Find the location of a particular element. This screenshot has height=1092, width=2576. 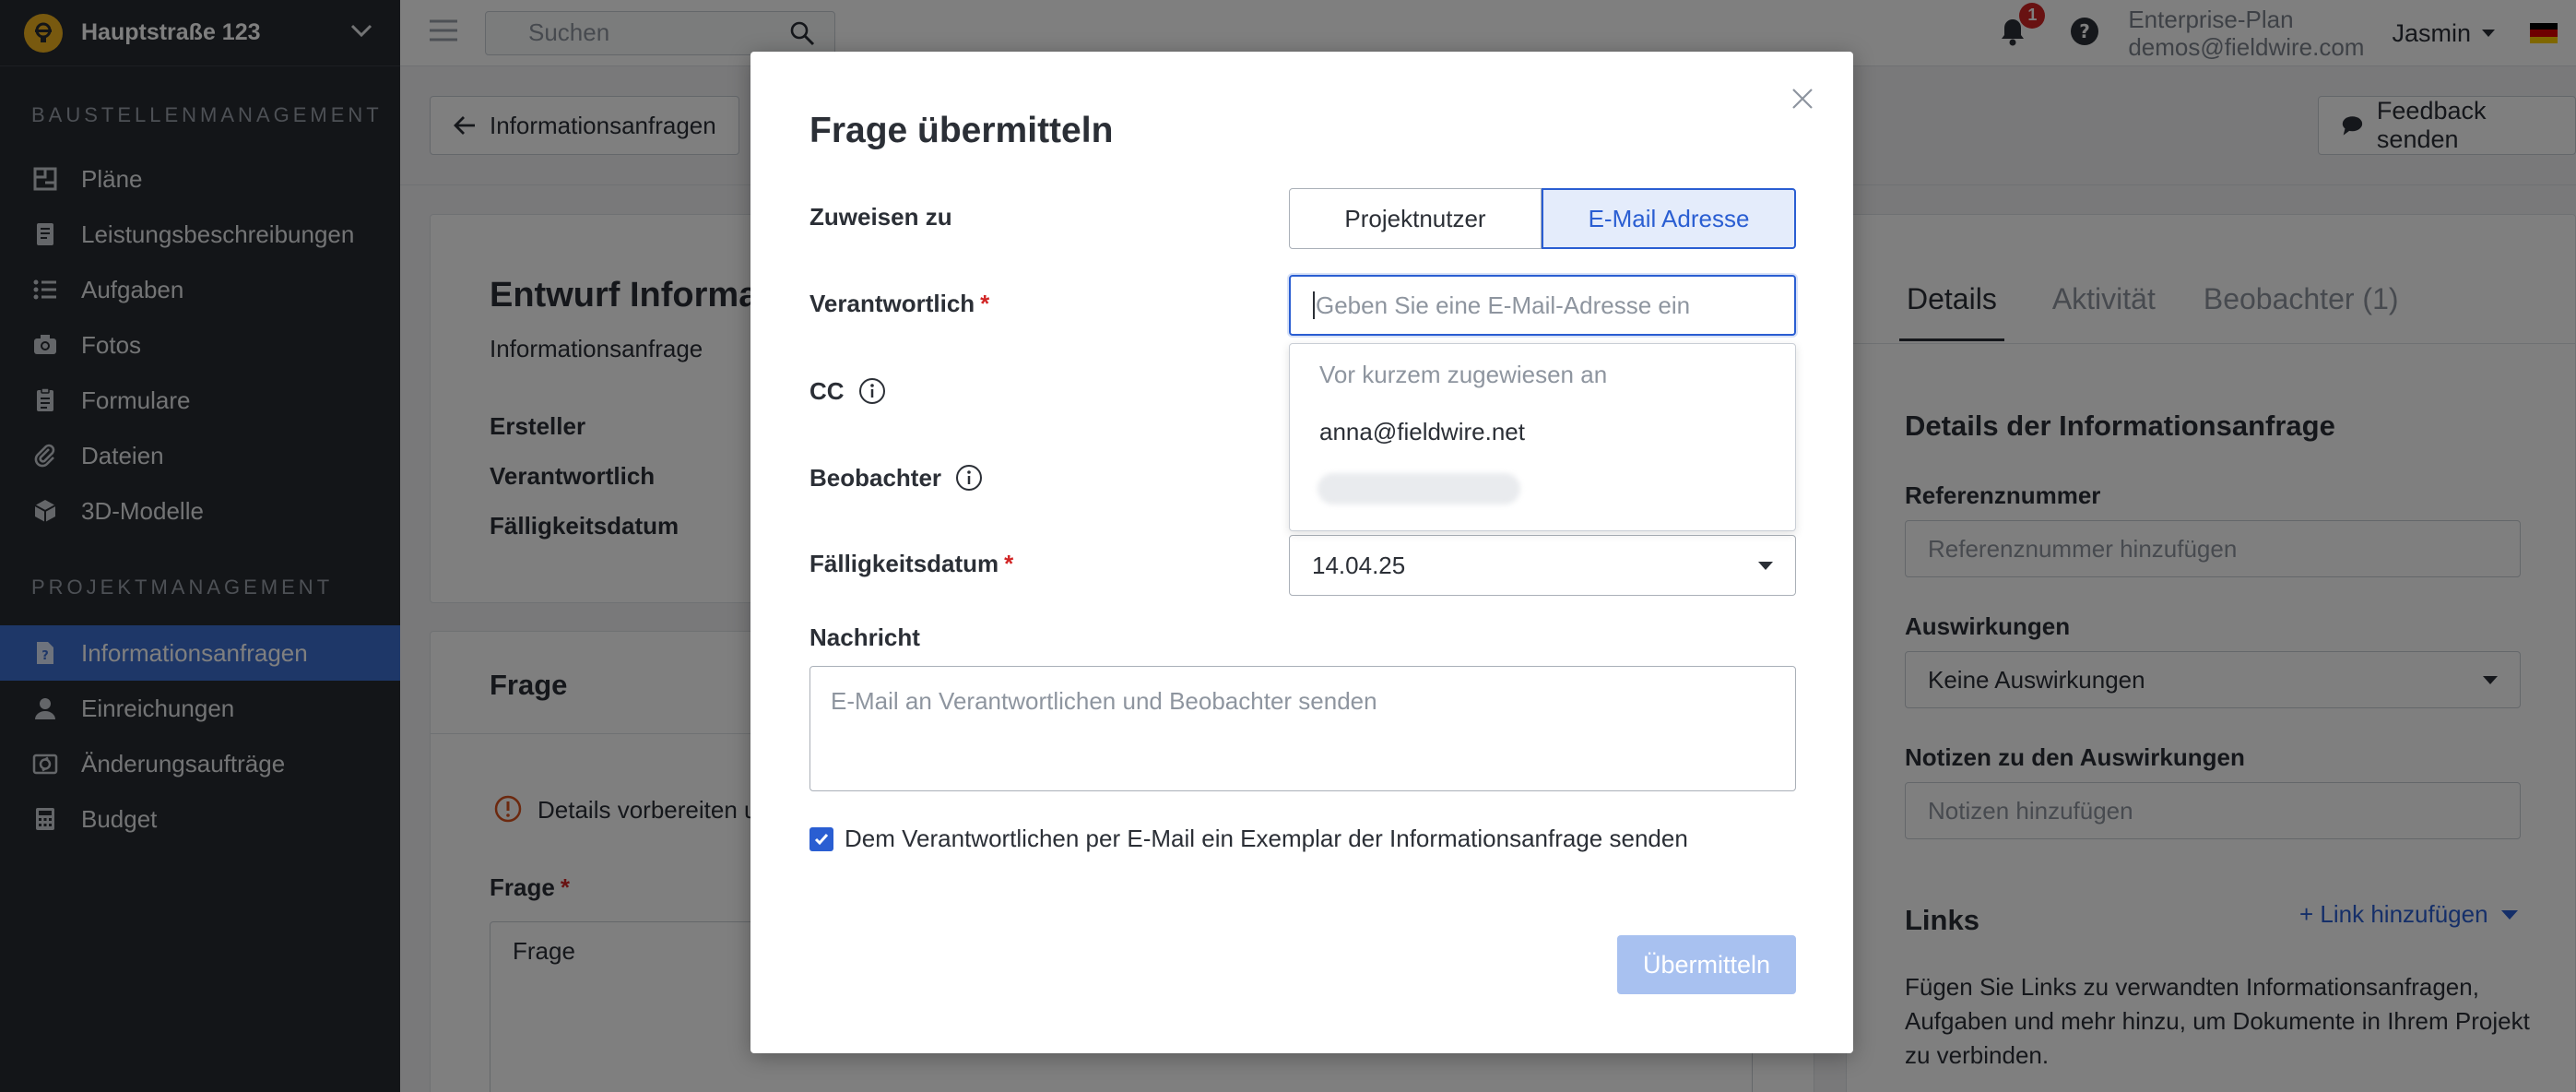

close-icon is located at coordinates (1802, 99).